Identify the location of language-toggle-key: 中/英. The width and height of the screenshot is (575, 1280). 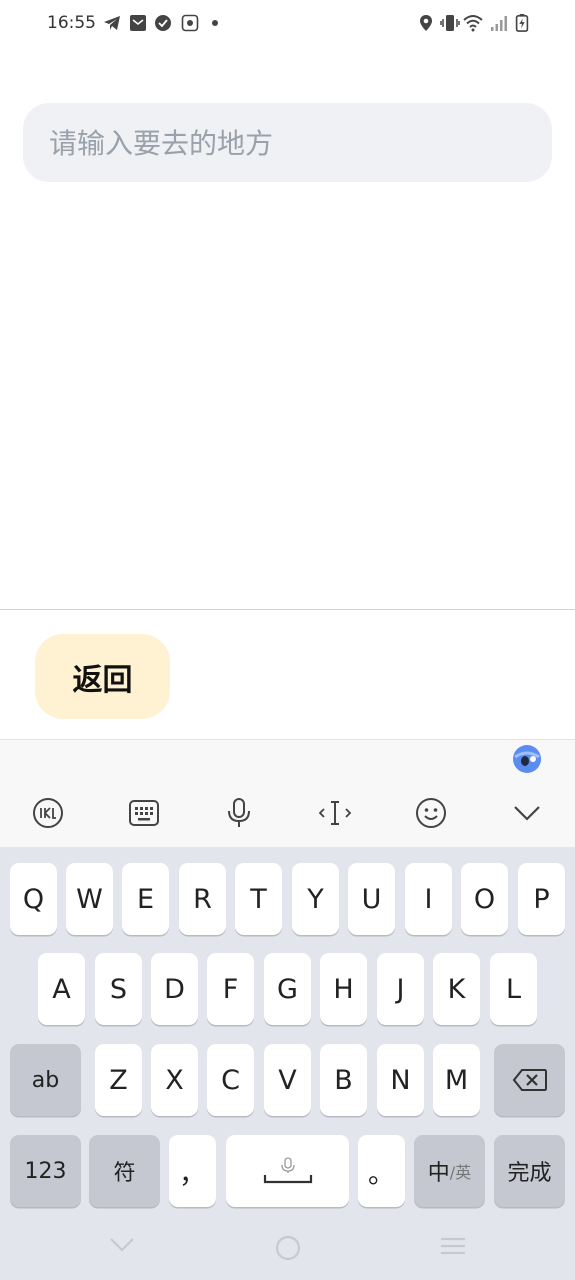
(449, 1171).